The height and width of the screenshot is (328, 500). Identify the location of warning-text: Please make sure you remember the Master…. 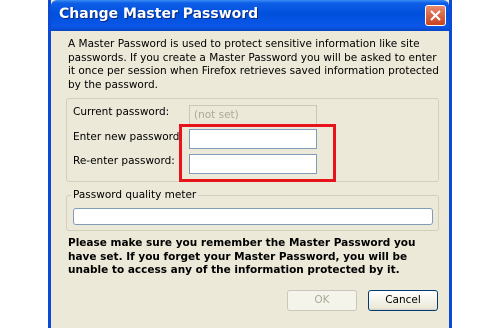
(242, 256).